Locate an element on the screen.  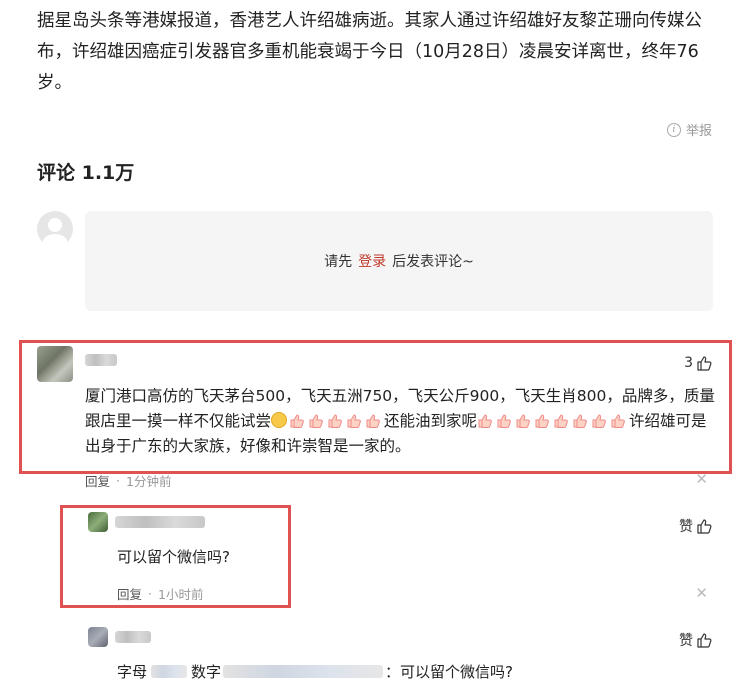
reply-meta: 回复 · 1小时前 is located at coordinates (160, 593).